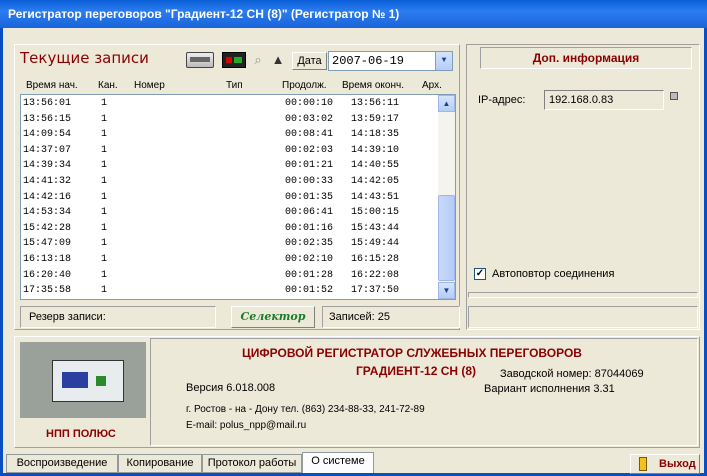 This screenshot has height=476, width=707. I want to click on cell-start: 15:42:28, so click(47, 228).